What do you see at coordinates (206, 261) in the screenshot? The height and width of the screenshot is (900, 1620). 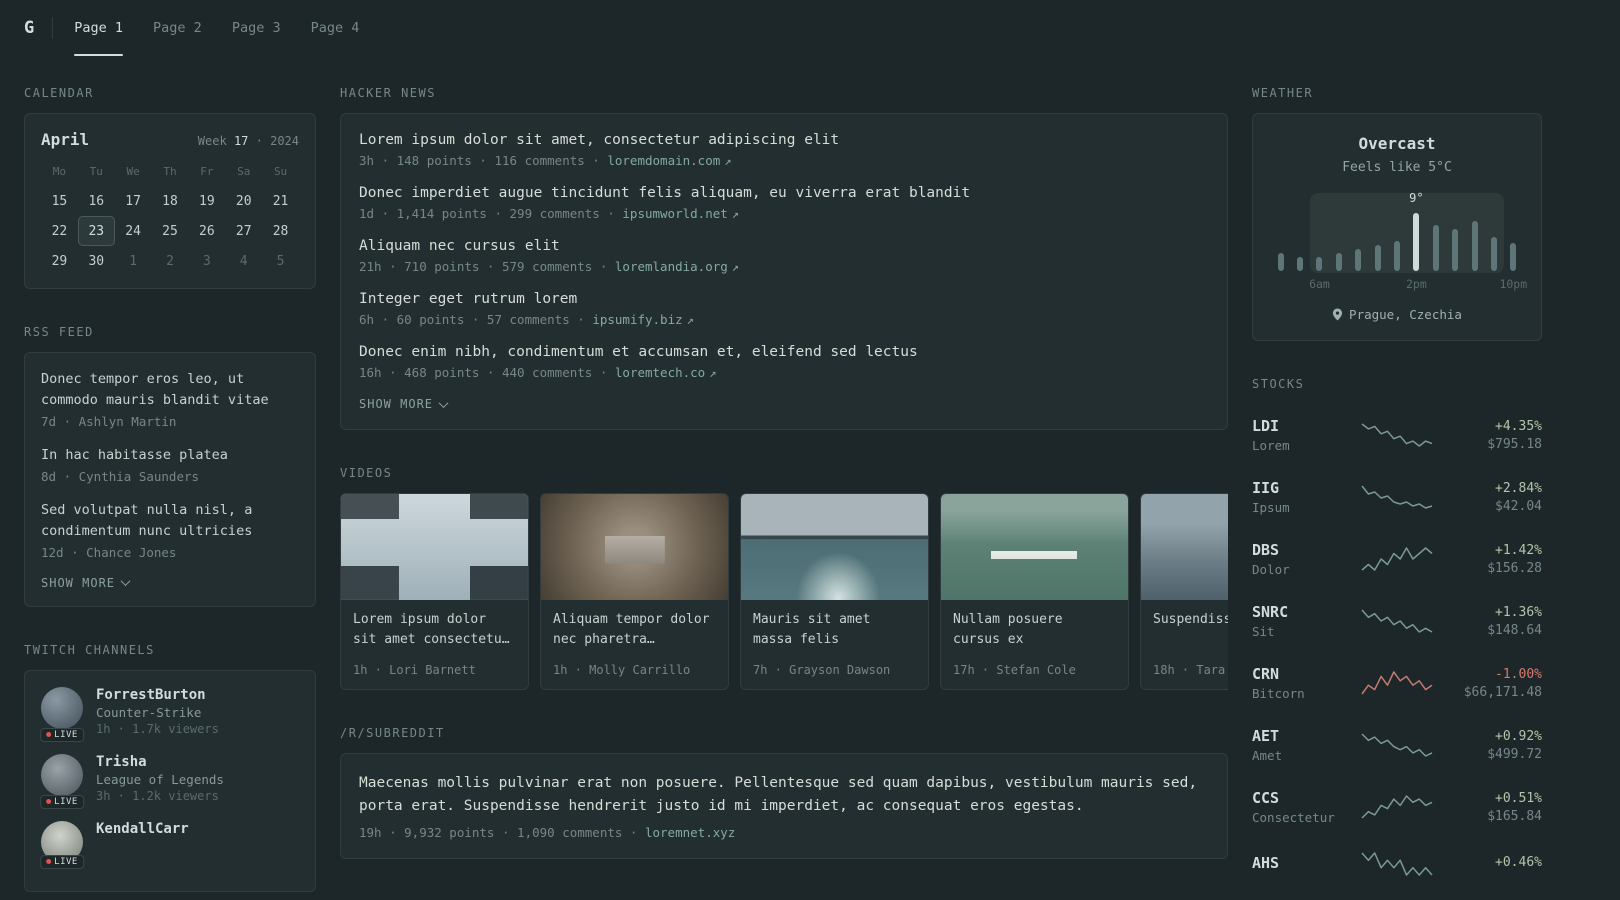 I see `calendar-day: 3` at bounding box center [206, 261].